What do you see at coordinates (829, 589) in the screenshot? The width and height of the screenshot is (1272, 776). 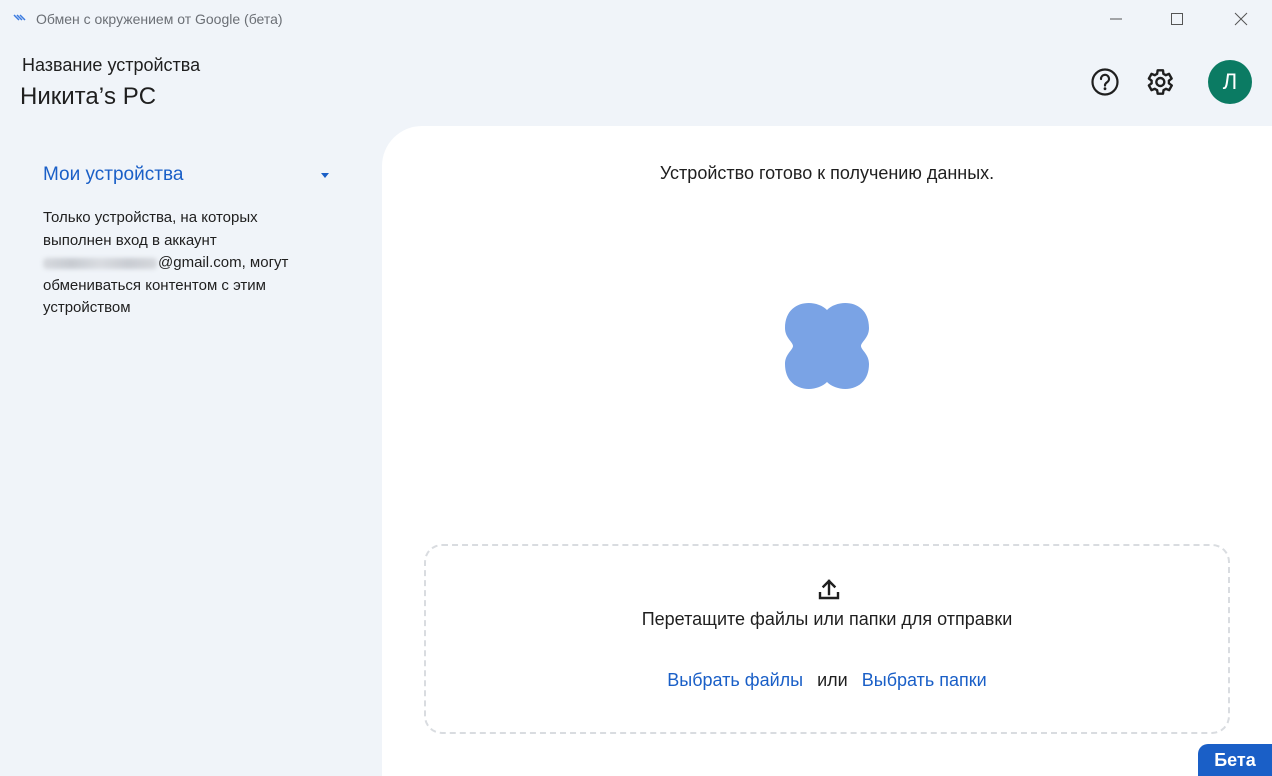 I see `upload-icon` at bounding box center [829, 589].